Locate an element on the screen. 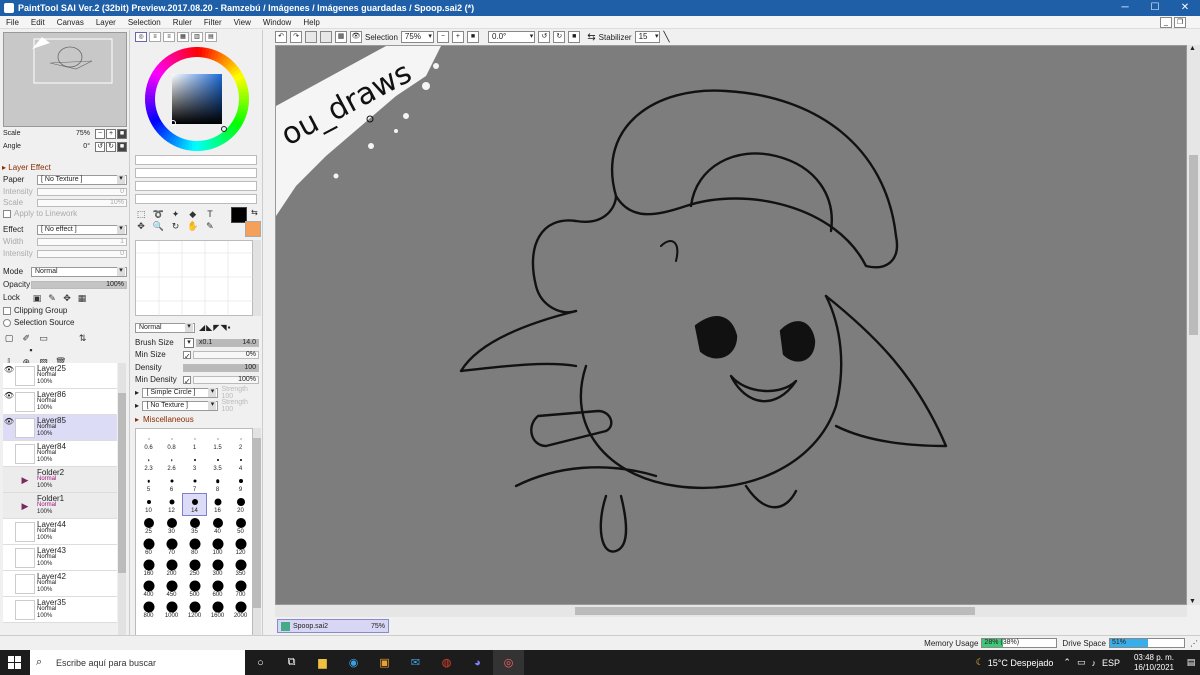 This screenshot has height=675, width=1200. canvas-vscroll-thumb is located at coordinates (1193, 245).